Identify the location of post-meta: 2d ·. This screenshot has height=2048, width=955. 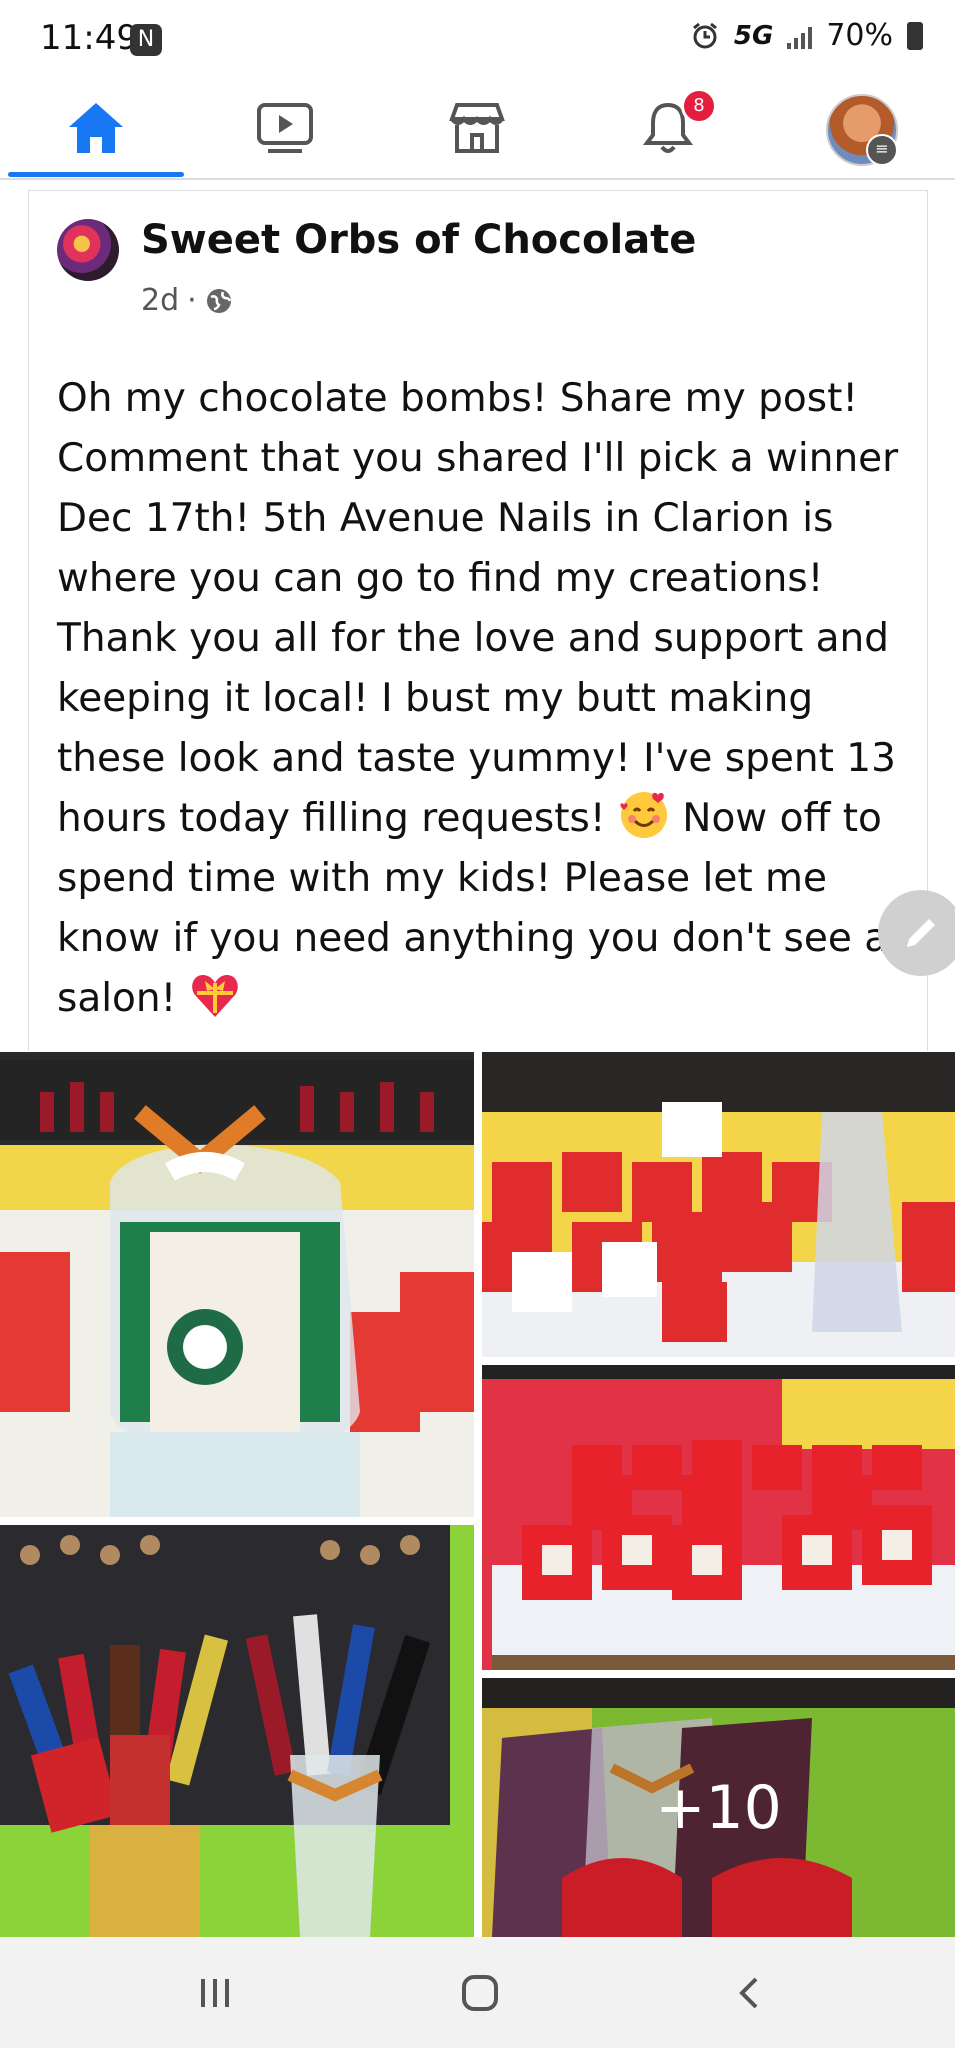
(187, 300).